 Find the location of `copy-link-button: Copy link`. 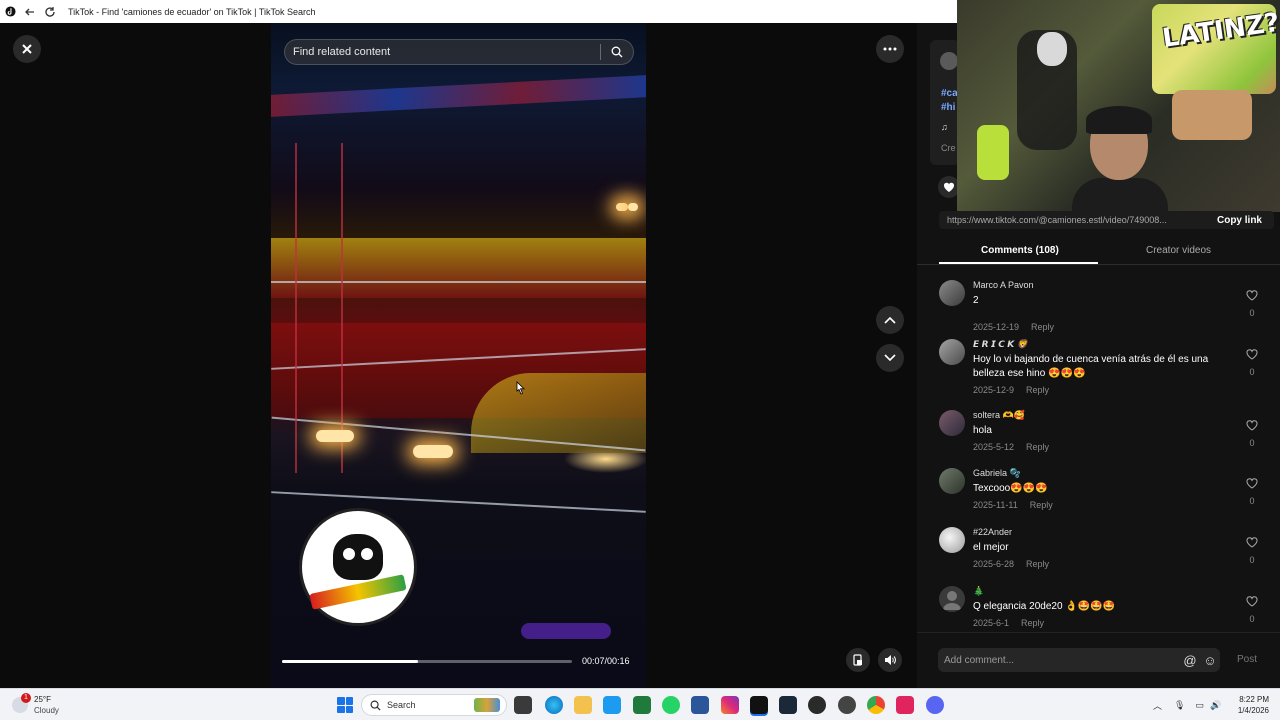

copy-link-button: Copy link is located at coordinates (1241, 220).